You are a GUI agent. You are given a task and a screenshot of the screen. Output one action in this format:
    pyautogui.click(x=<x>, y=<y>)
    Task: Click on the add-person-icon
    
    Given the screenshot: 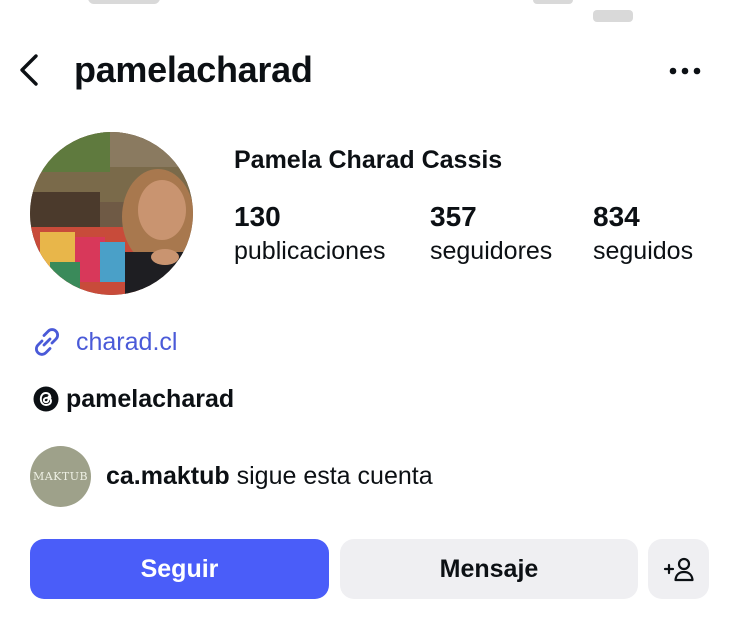 What is the action you would take?
    pyautogui.click(x=678, y=569)
    